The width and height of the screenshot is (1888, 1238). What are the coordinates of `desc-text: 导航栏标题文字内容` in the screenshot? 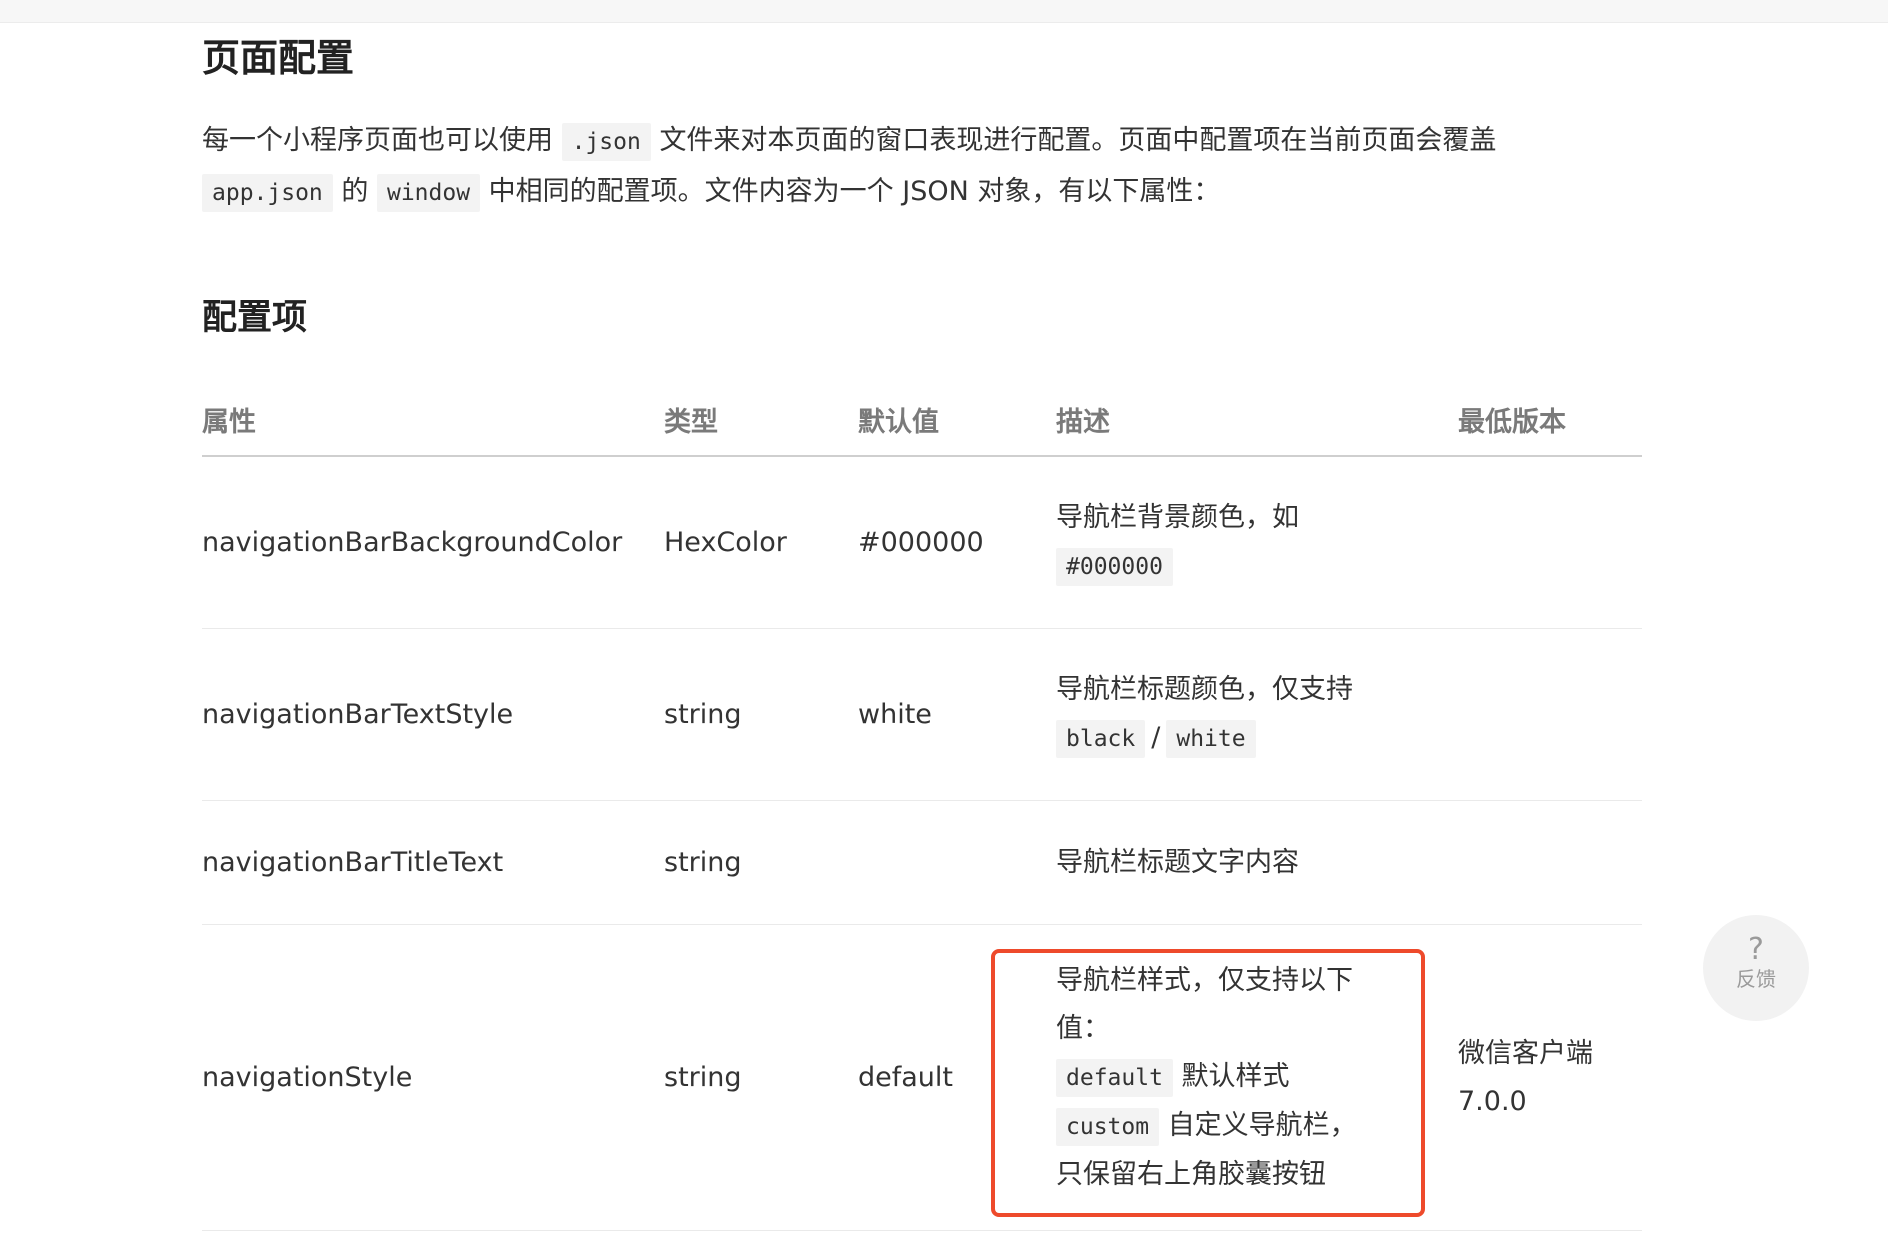 It's located at (1177, 862).